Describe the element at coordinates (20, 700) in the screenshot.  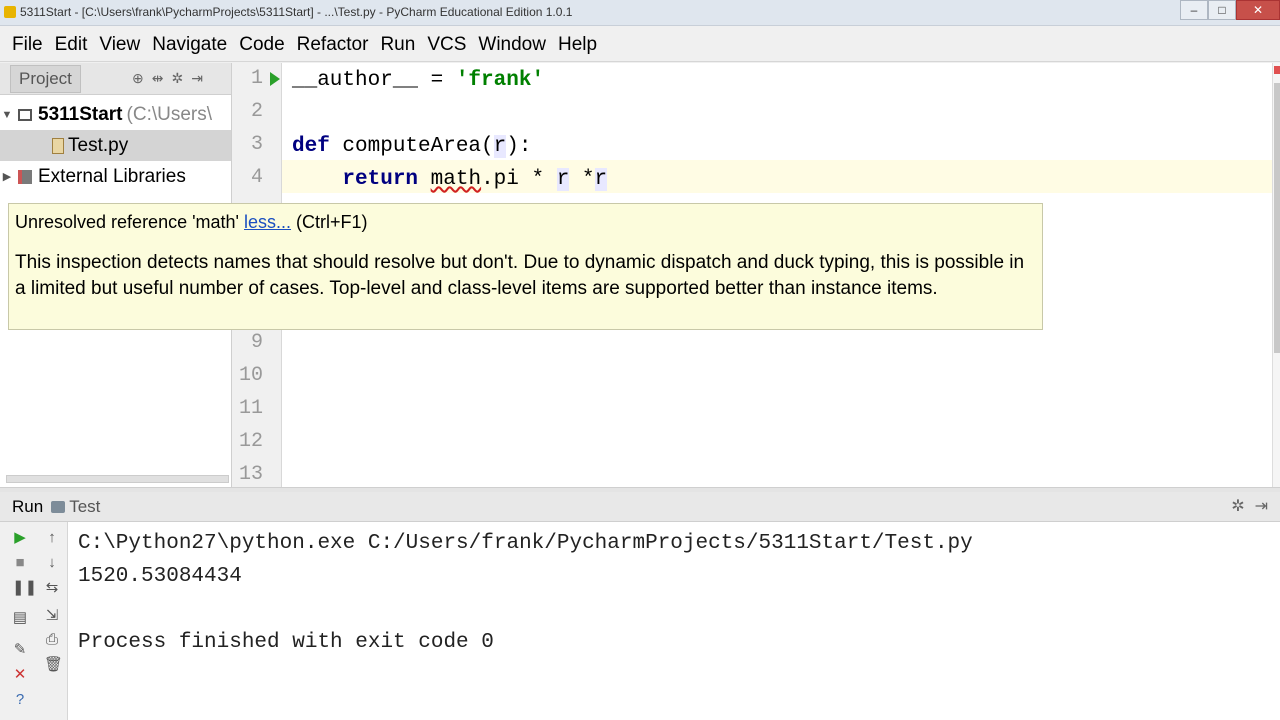
I see `help-icon: ?` at that location.